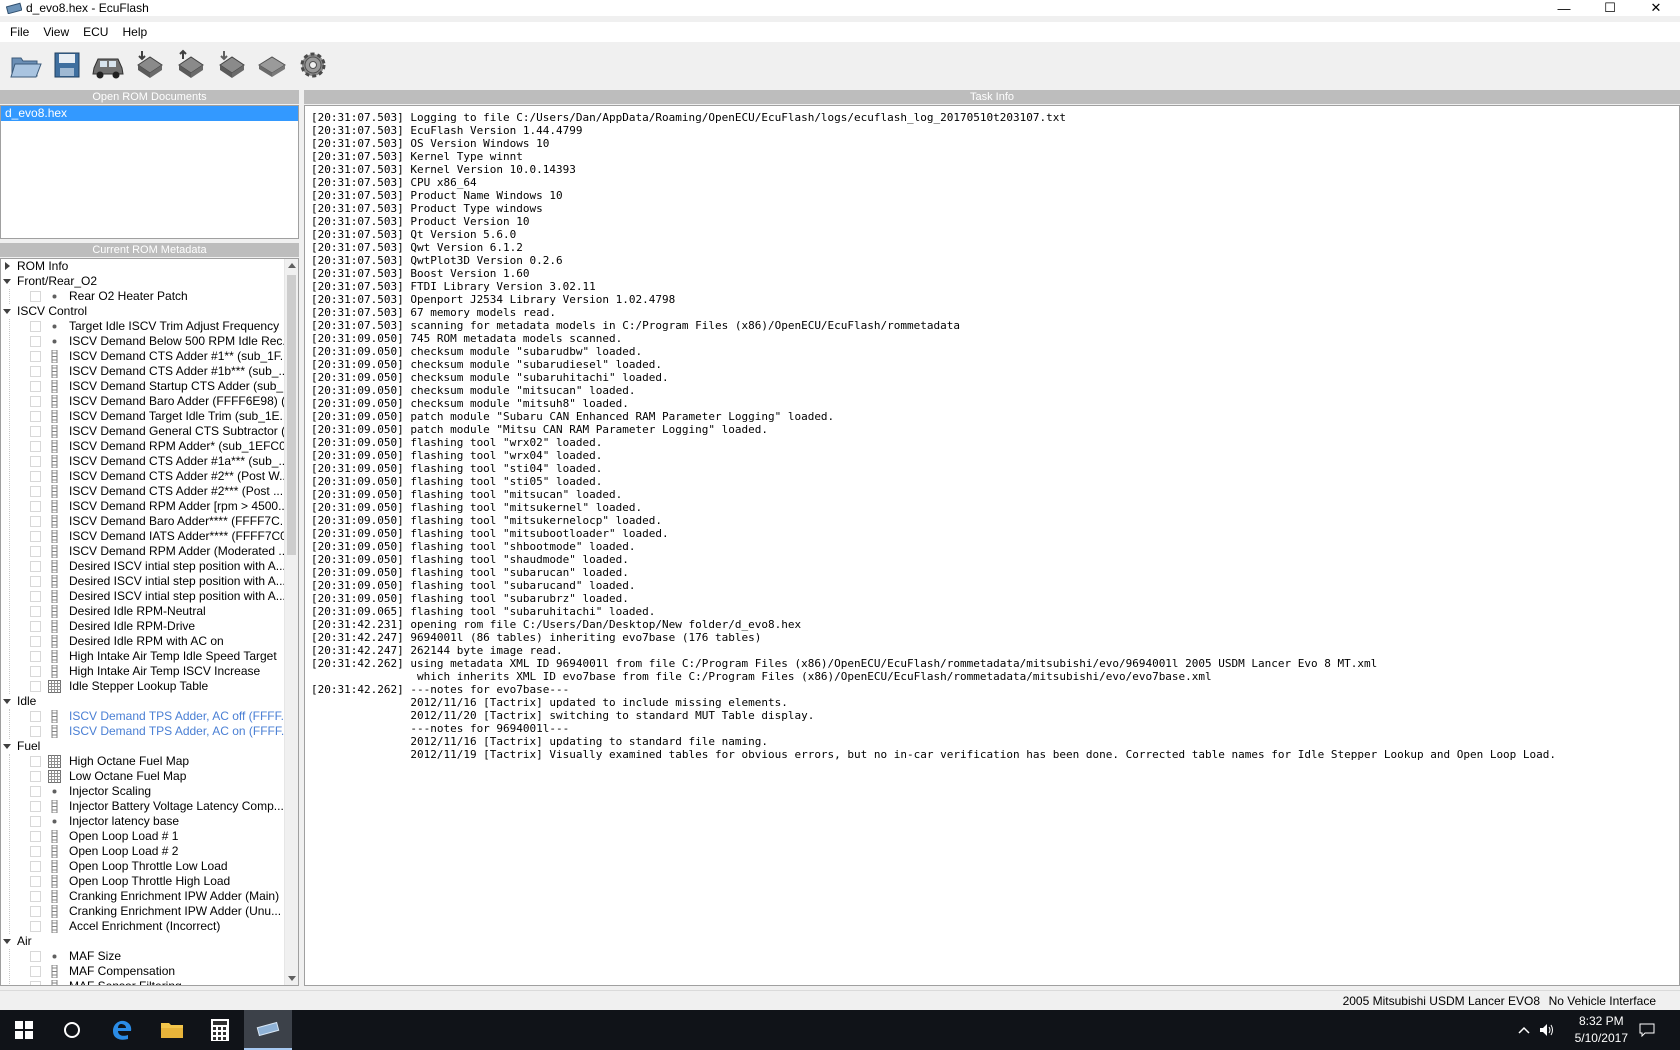 This screenshot has height=1050, width=1680. Describe the element at coordinates (142, 311) in the screenshot. I see `tree-category: ISCV Control` at that location.